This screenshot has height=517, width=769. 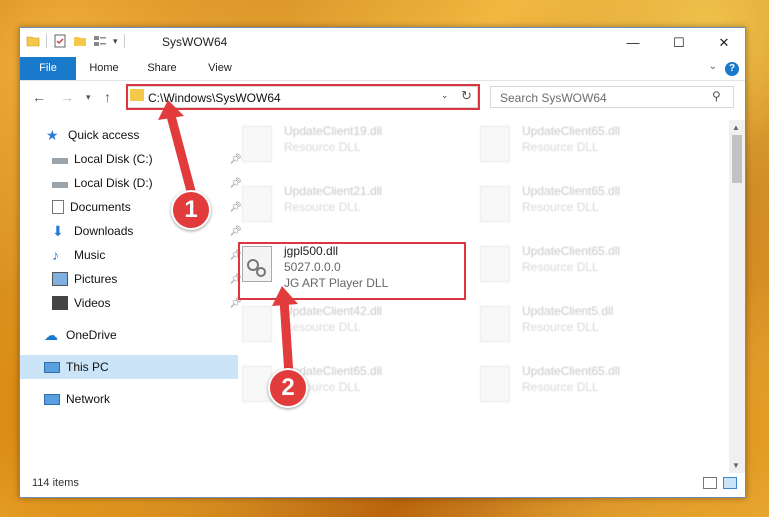 What do you see at coordinates (55, 483) in the screenshot?
I see `item-count: 114 items` at bounding box center [55, 483].